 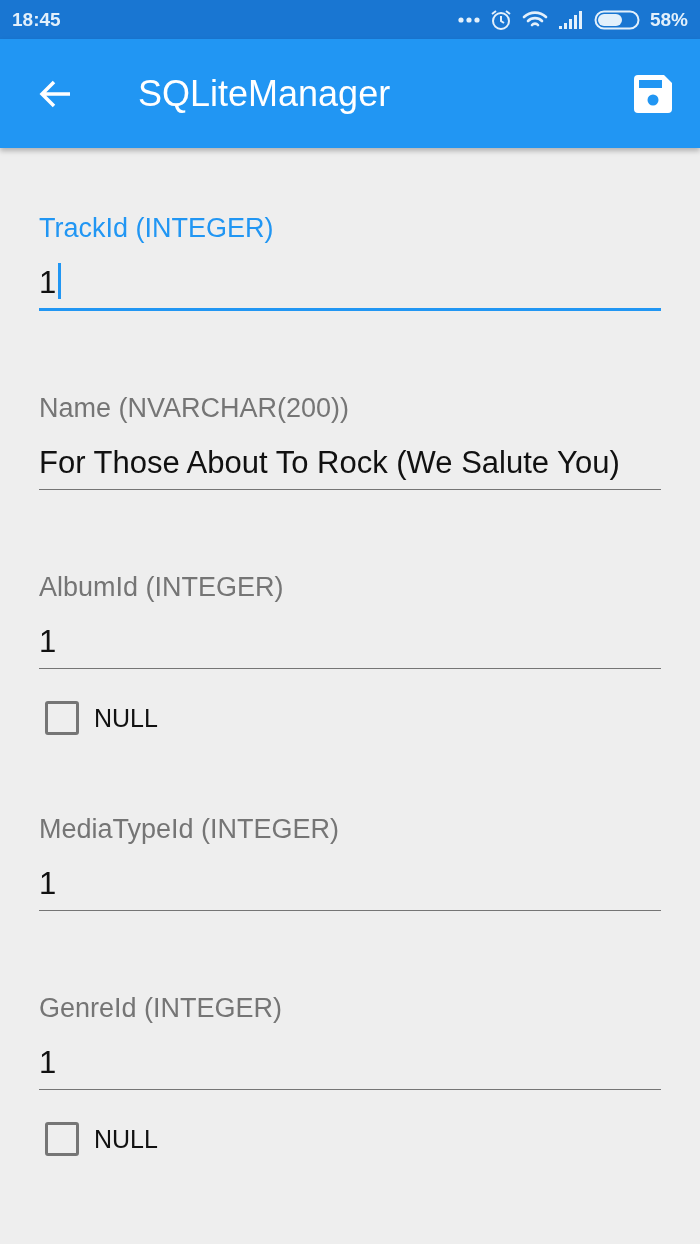 What do you see at coordinates (500, 19) in the screenshot?
I see `alarm-icon` at bounding box center [500, 19].